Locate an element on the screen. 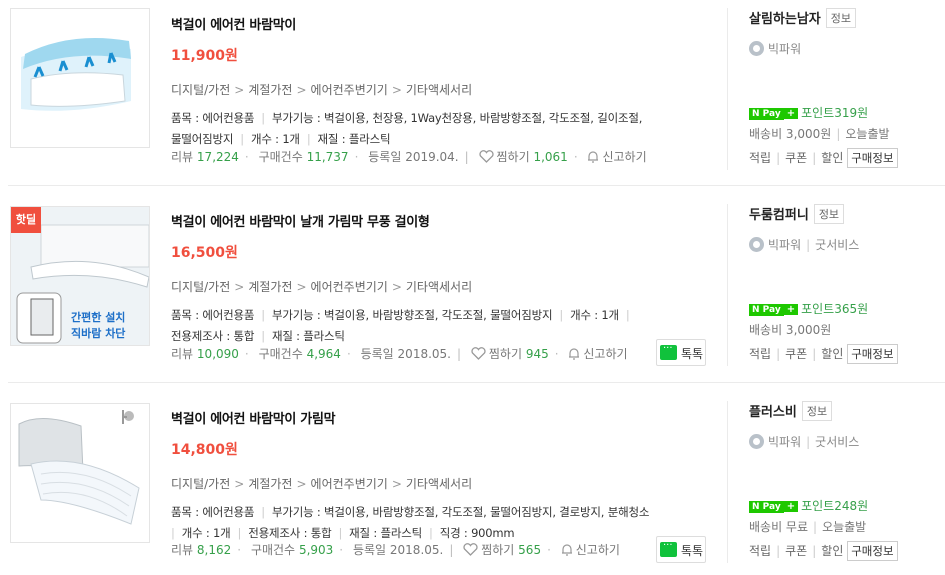 The height and width of the screenshot is (575, 945). reg-date: 등록일 2018.05. is located at coordinates (398, 550).